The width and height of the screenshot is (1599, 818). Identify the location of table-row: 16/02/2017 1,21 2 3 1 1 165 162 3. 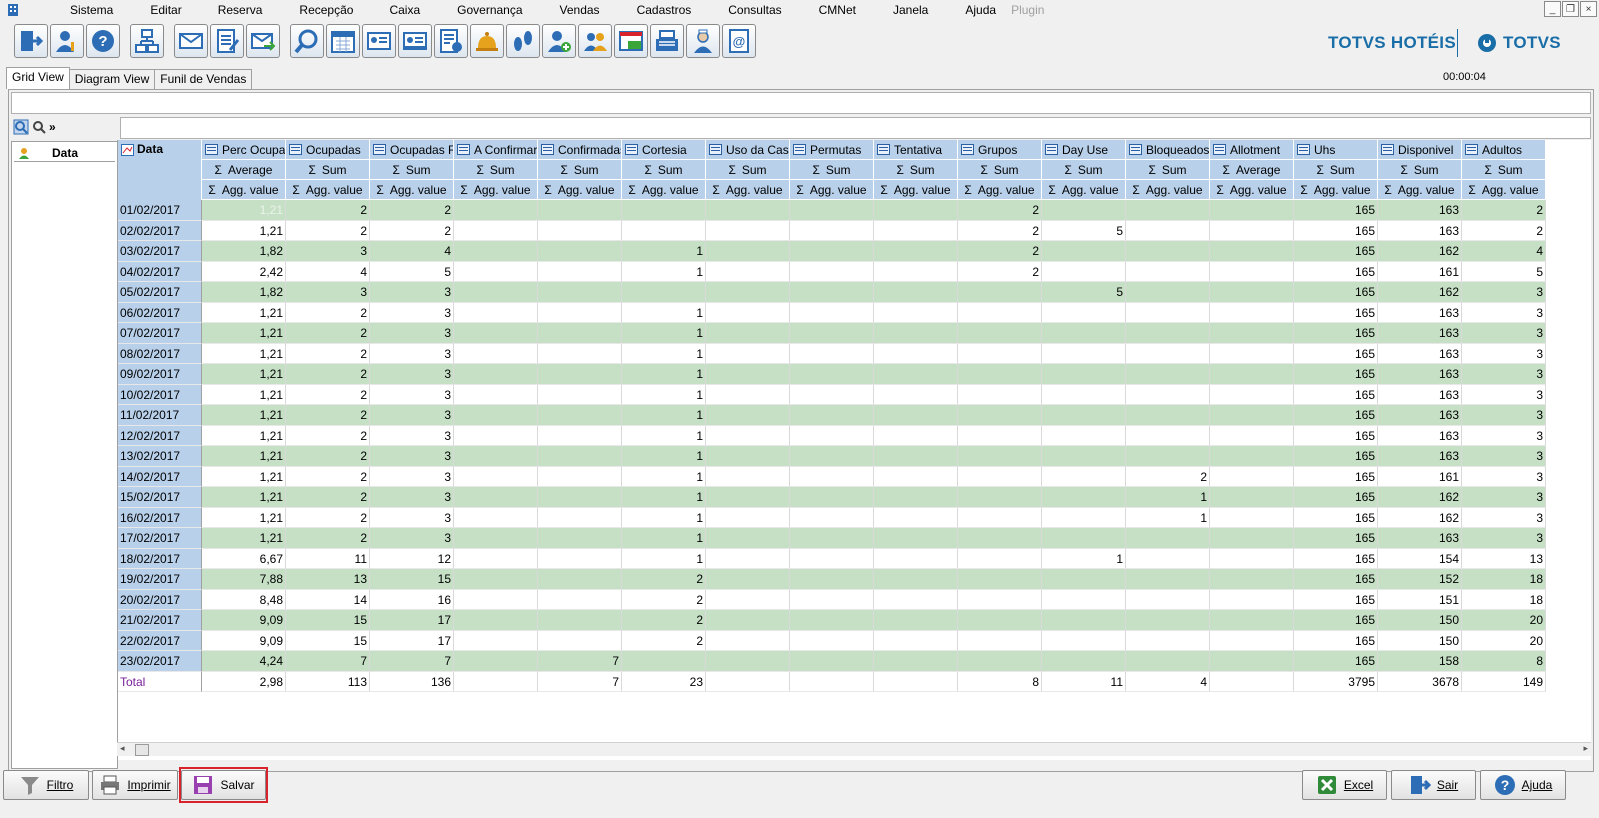
(832, 517).